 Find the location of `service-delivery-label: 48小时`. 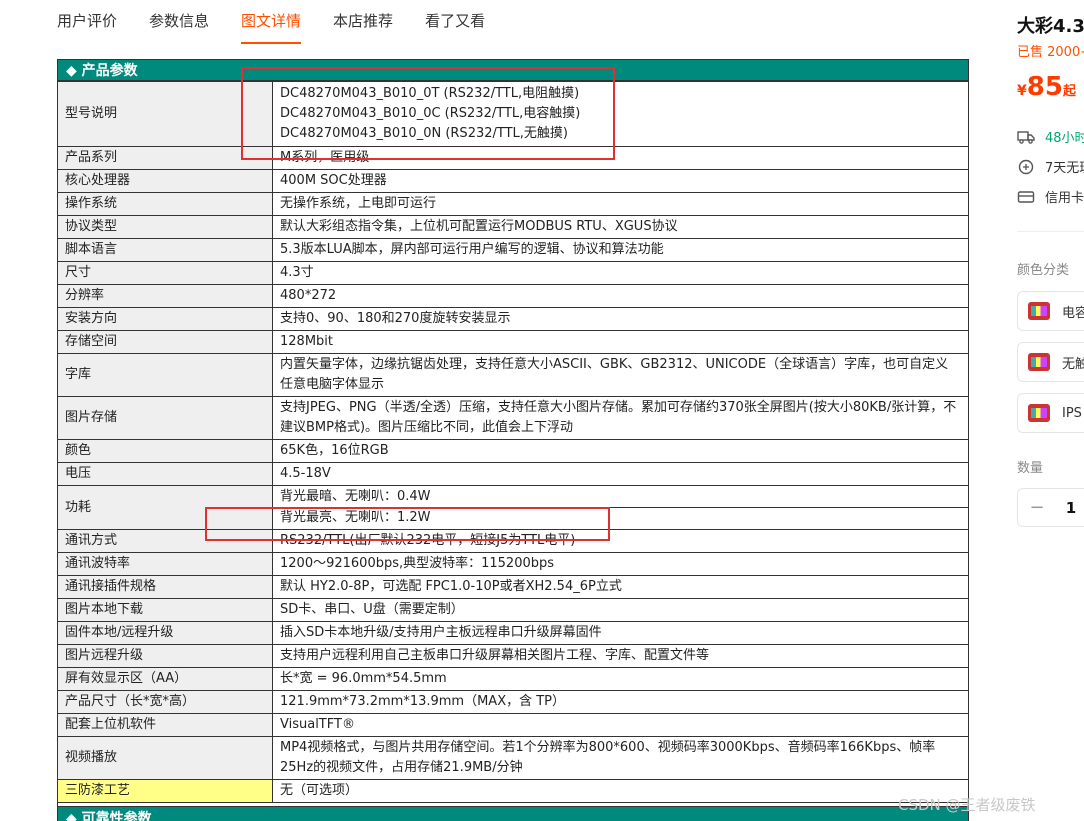

service-delivery-label: 48小时 is located at coordinates (1064, 138).